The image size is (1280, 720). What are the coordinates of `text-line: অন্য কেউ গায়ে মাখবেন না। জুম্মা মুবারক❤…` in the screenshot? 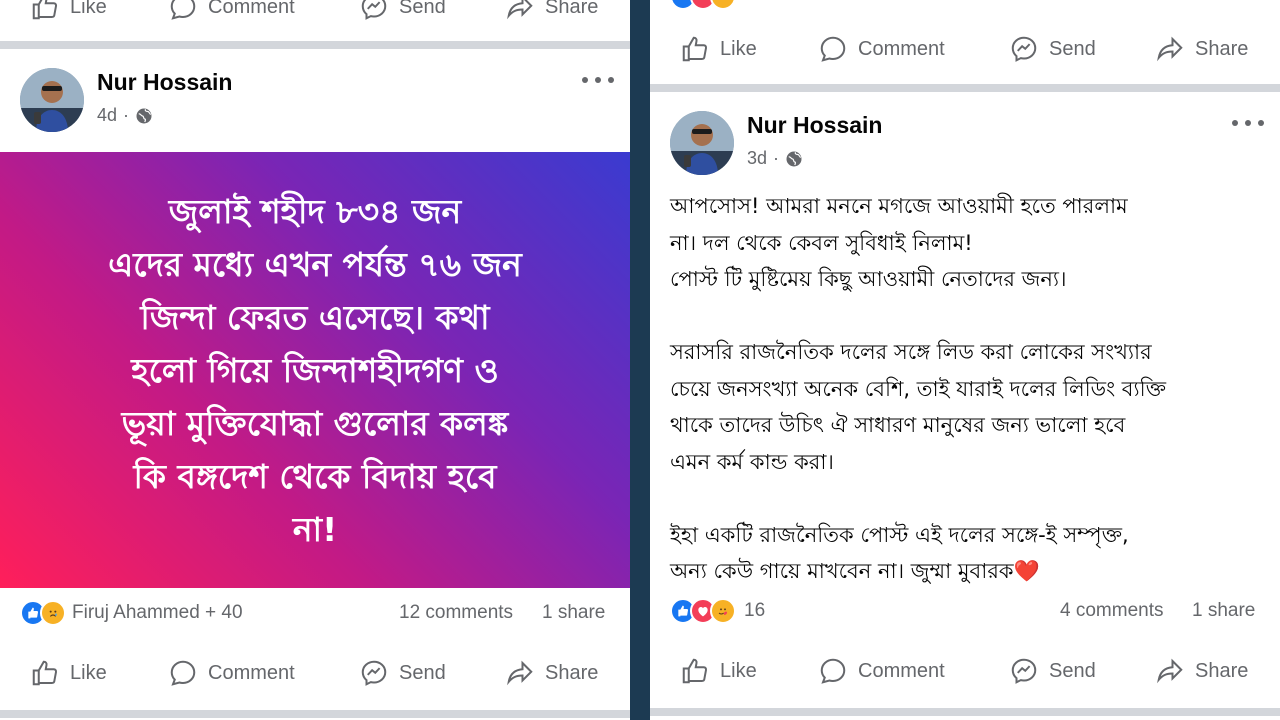 It's located at (855, 571).